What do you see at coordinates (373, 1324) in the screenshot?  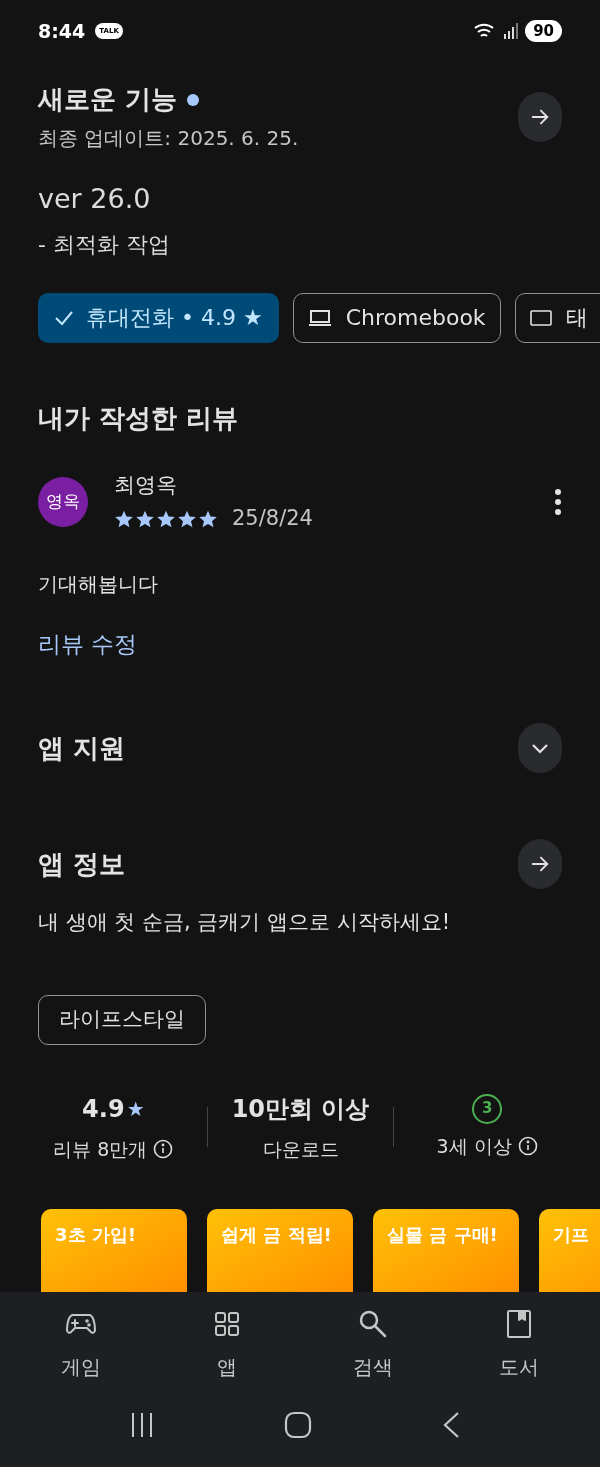 I see `search-icon` at bounding box center [373, 1324].